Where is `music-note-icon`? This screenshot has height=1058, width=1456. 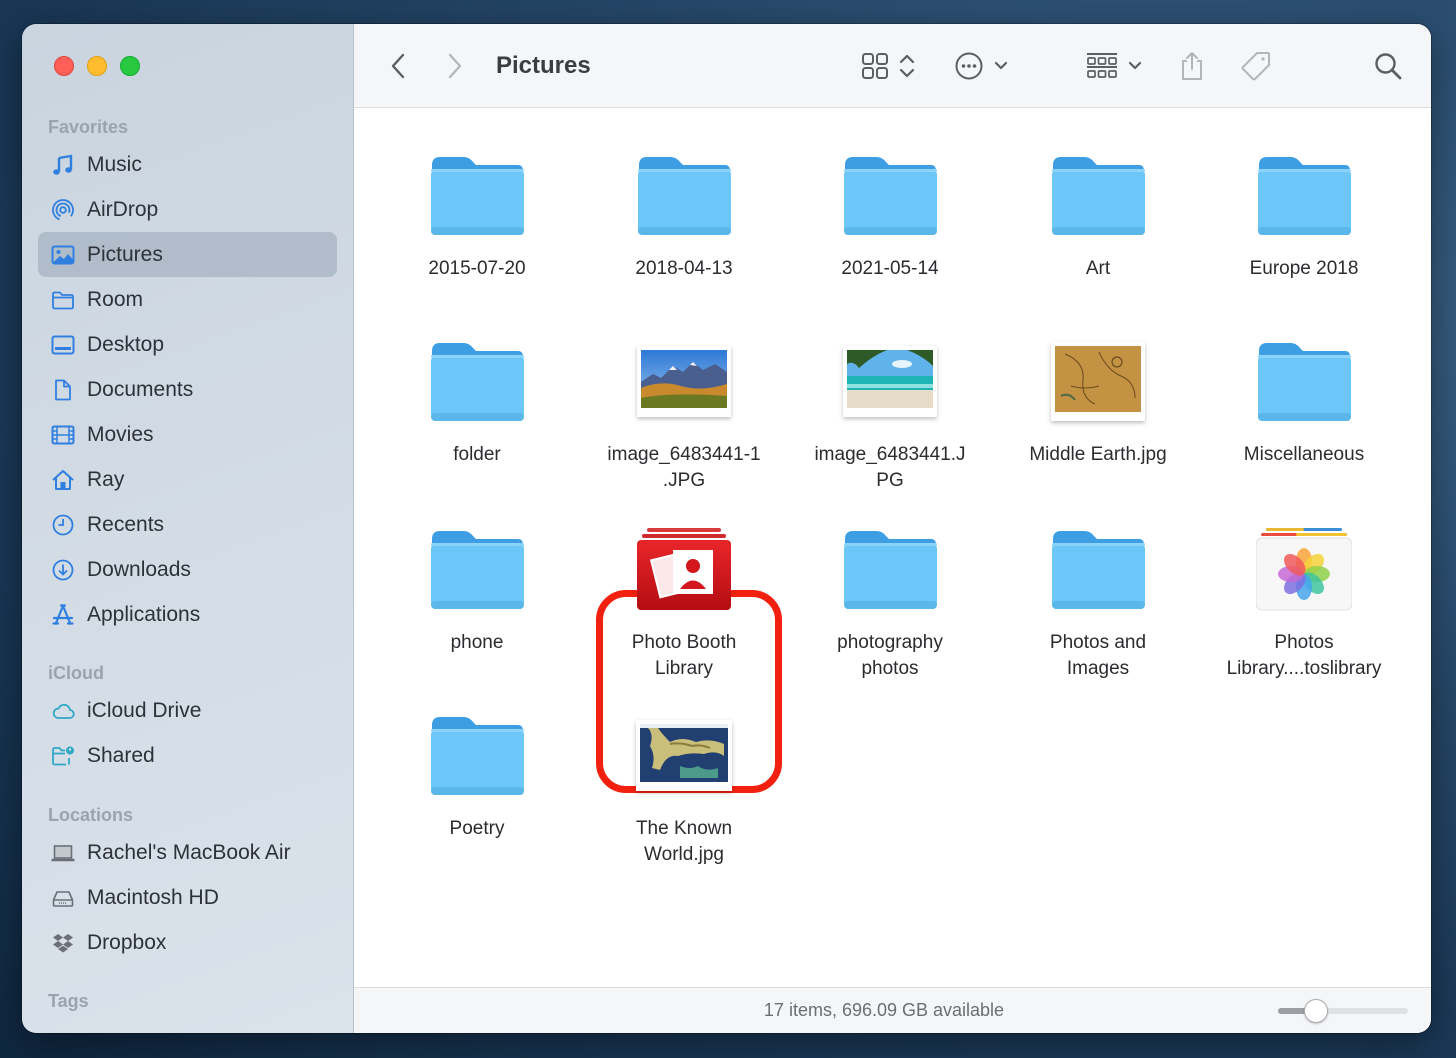
music-note-icon is located at coordinates (63, 165).